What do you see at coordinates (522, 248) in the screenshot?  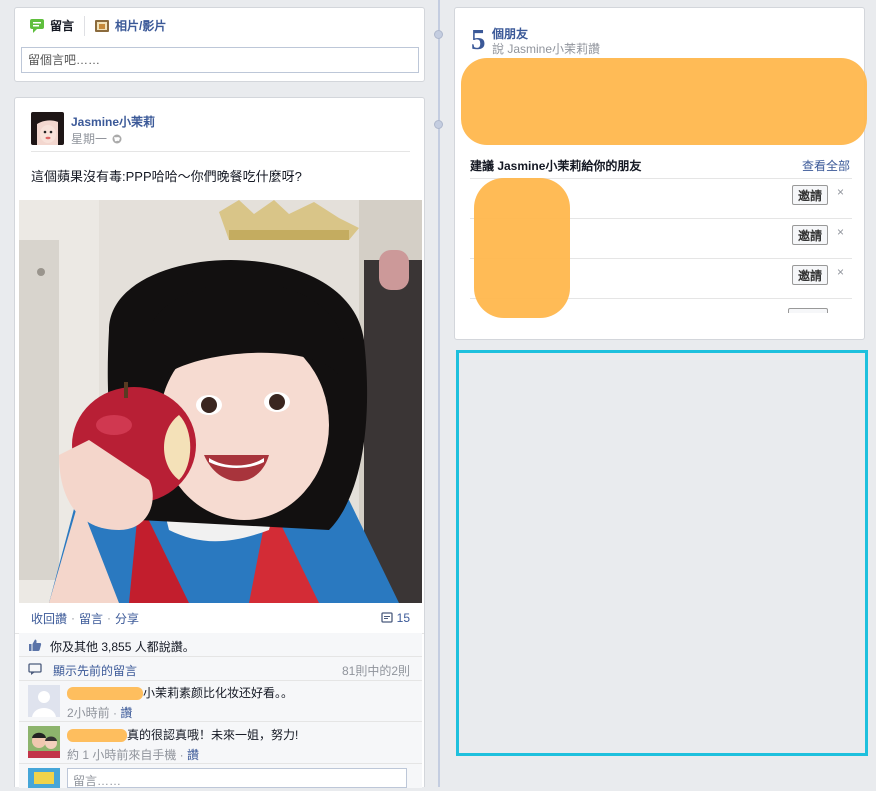 I see `redacted-suggested-friends` at bounding box center [522, 248].